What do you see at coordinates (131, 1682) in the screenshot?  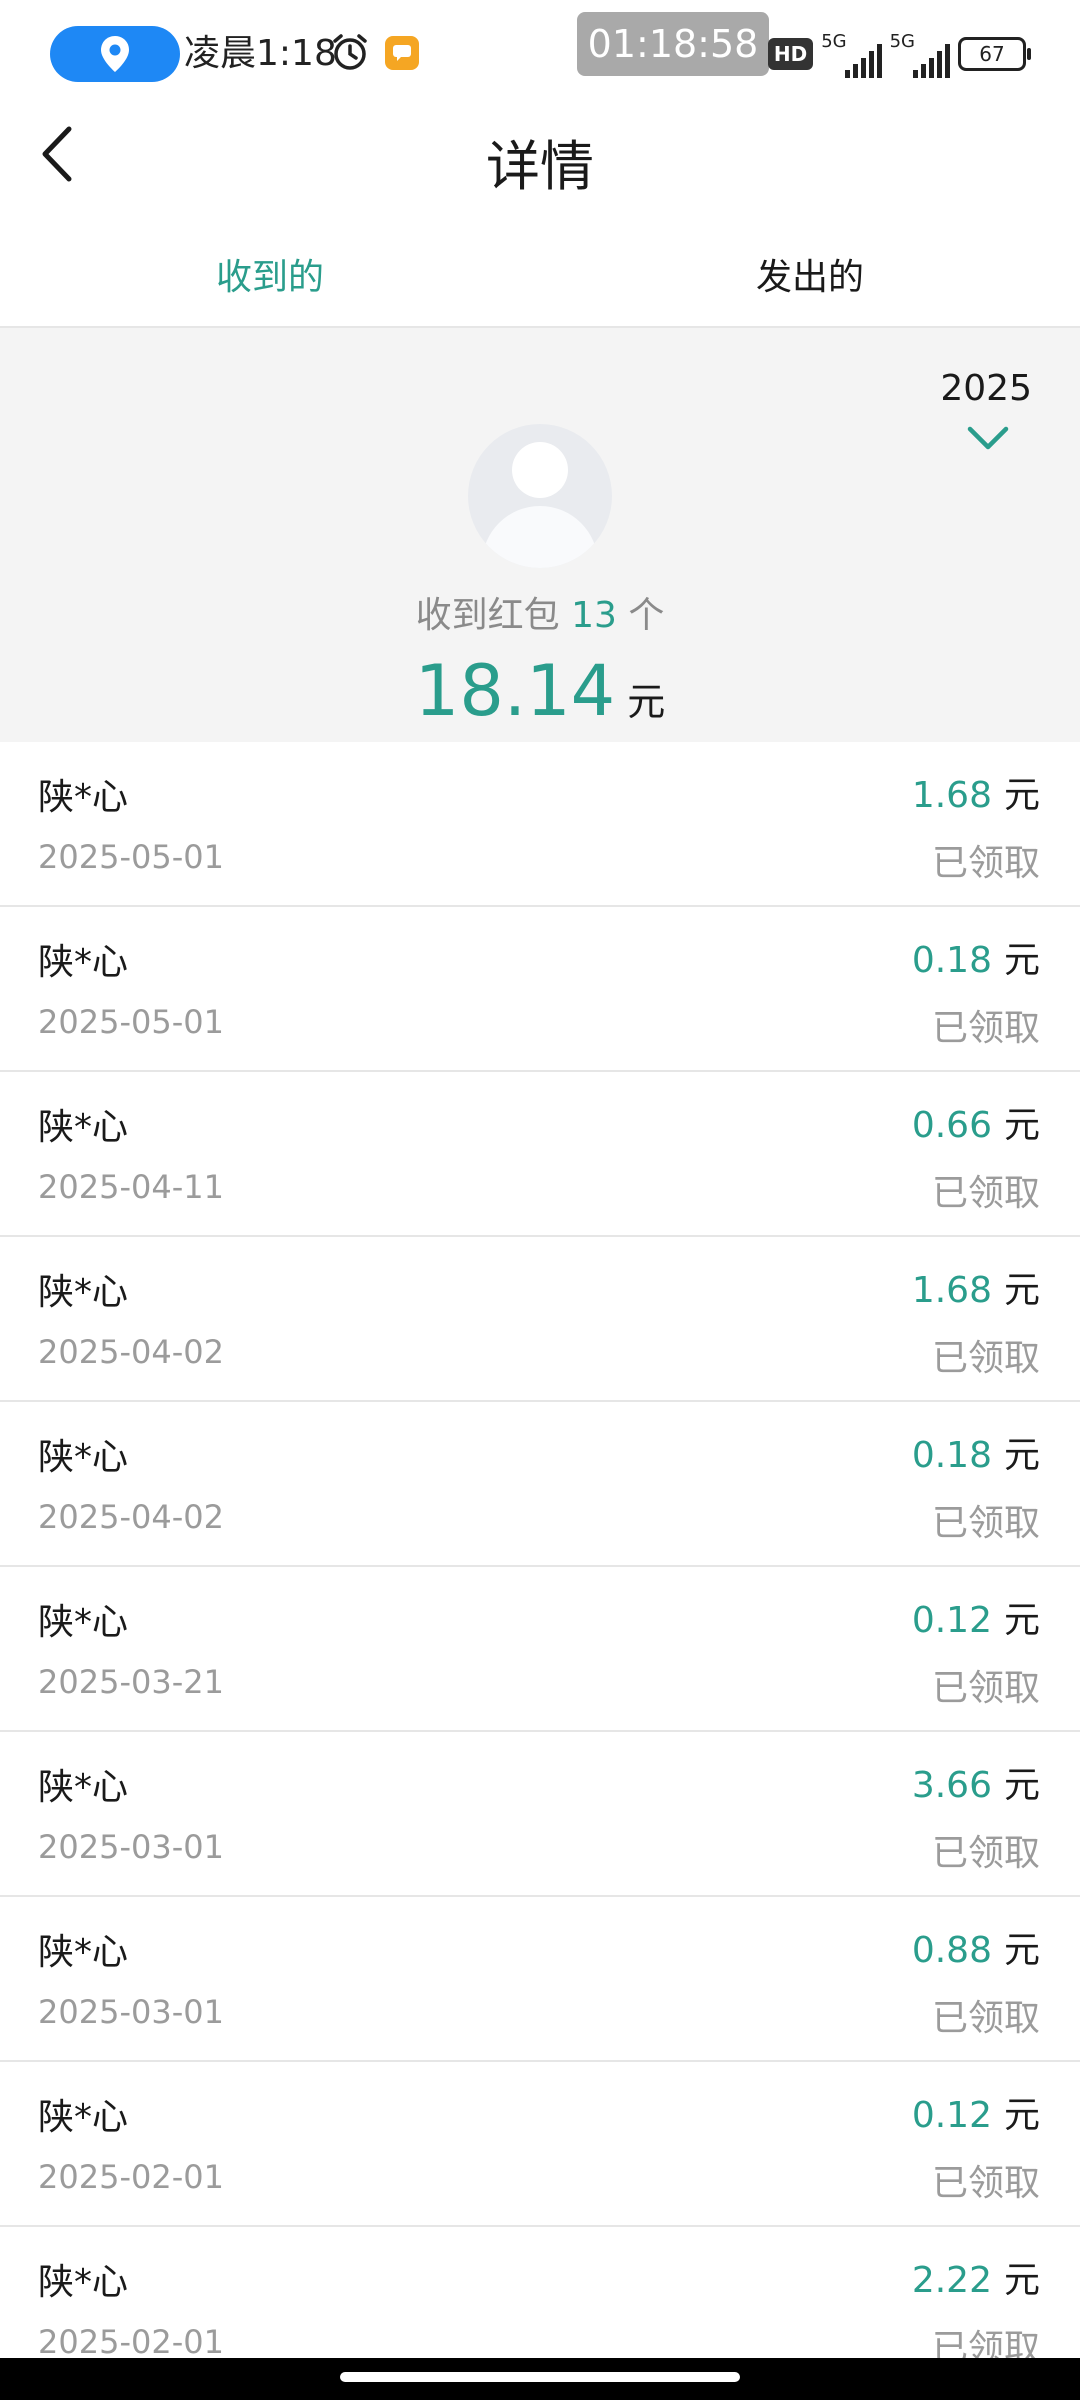 I see `record-date: 2025-03-21` at bounding box center [131, 1682].